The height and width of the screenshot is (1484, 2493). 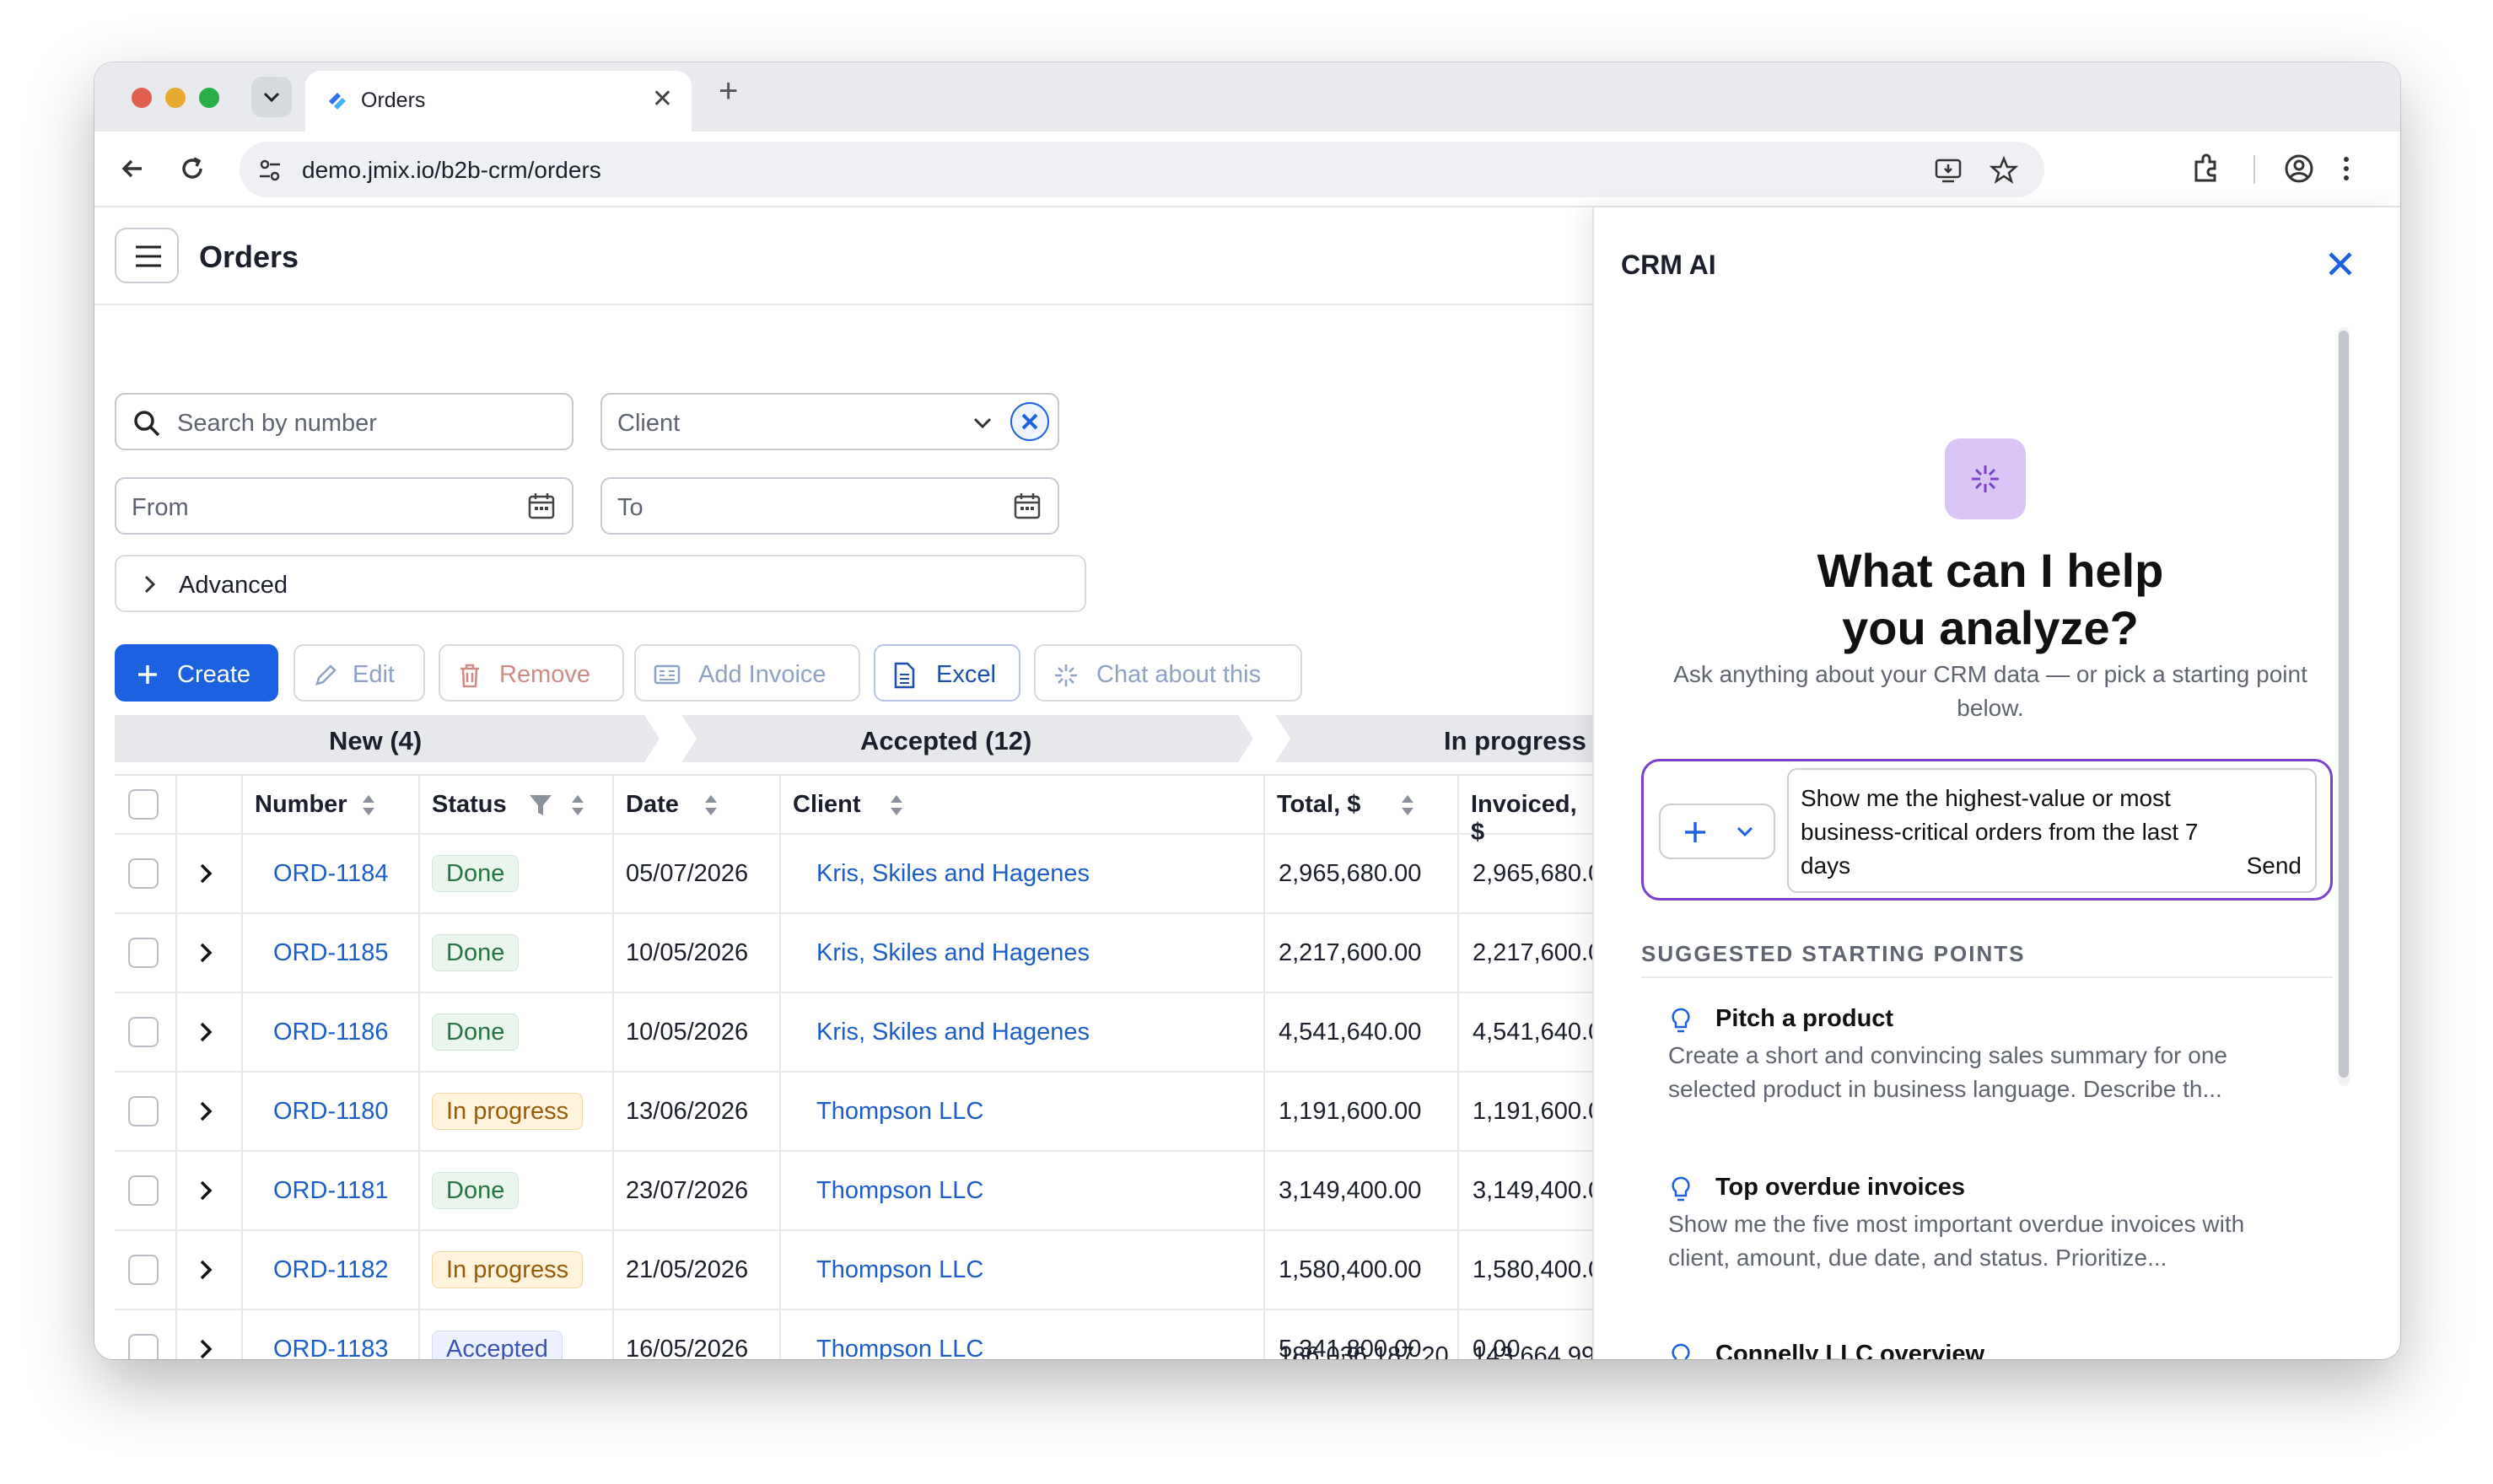 I want to click on close-icon, so click(x=2340, y=264).